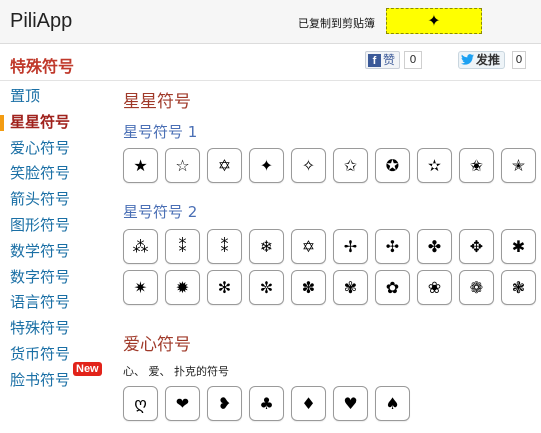 This screenshot has width=541, height=433. What do you see at coordinates (266, 287) in the screenshot?
I see `symbol-button: ✼` at bounding box center [266, 287].